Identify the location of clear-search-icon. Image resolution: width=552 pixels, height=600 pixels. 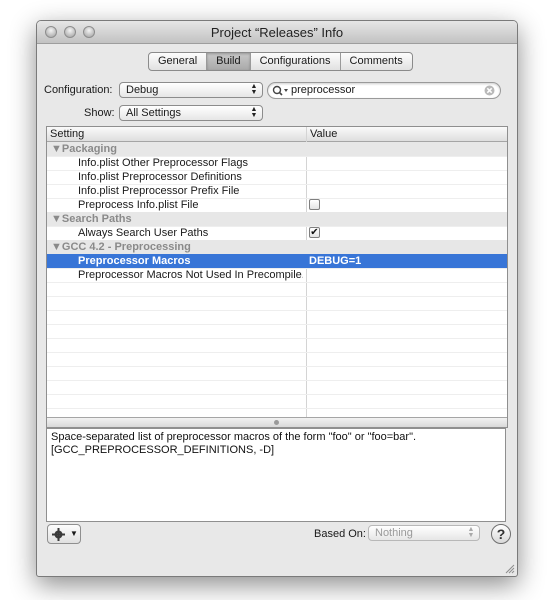
(489, 90).